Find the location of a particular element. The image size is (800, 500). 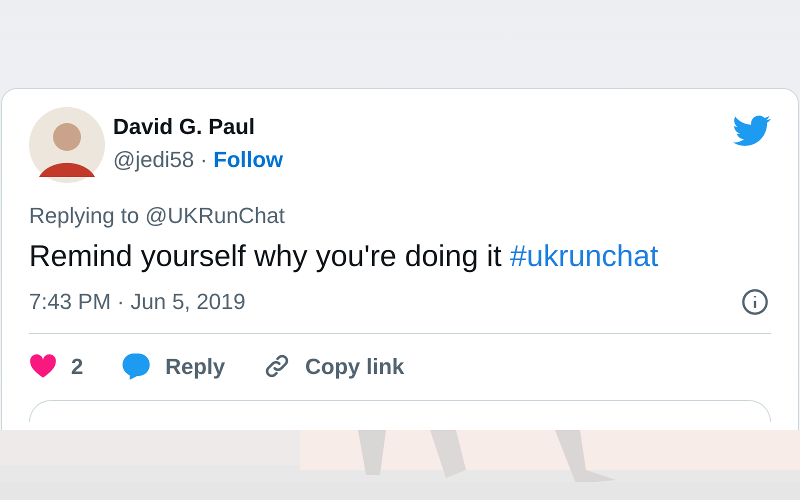

hashtag-link: #ukrunchat is located at coordinates (584, 256).